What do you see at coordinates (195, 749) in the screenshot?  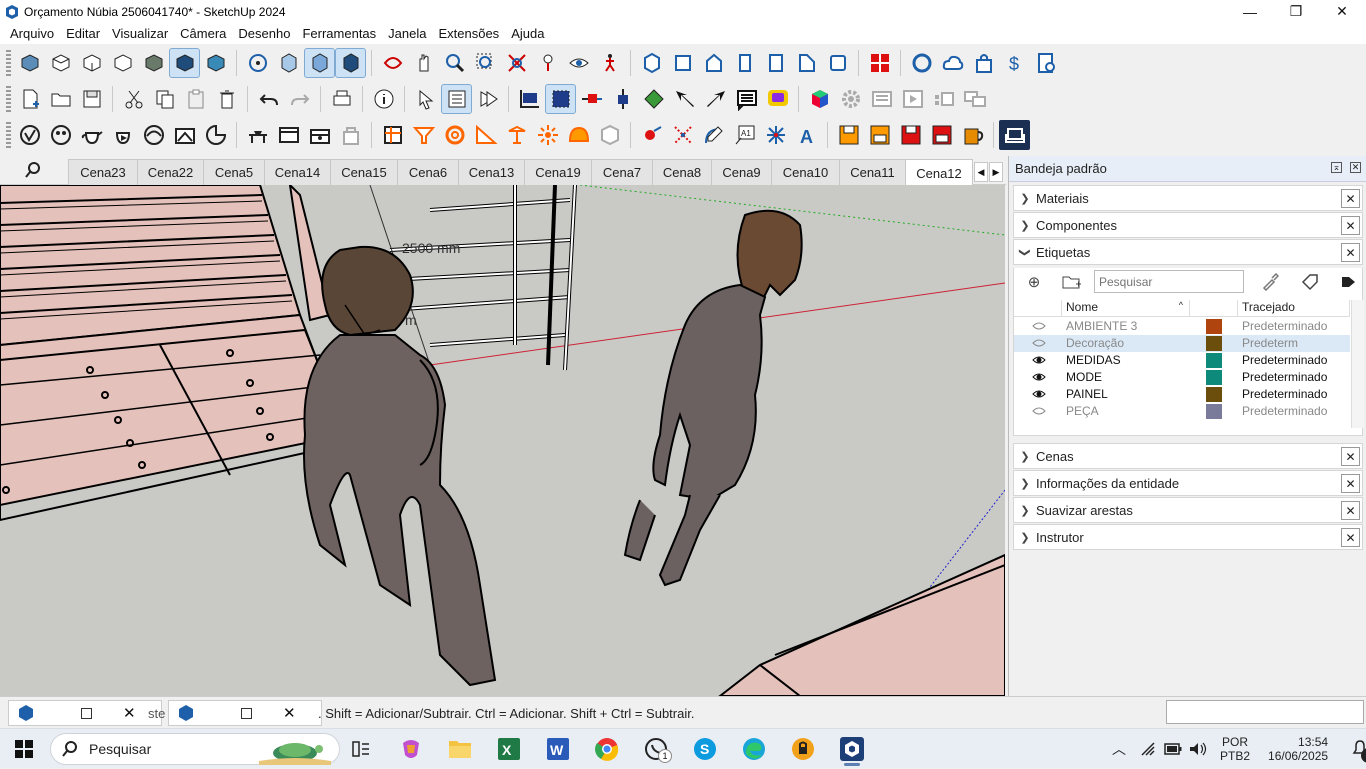 I see `taskbar-search: Pesquisar` at bounding box center [195, 749].